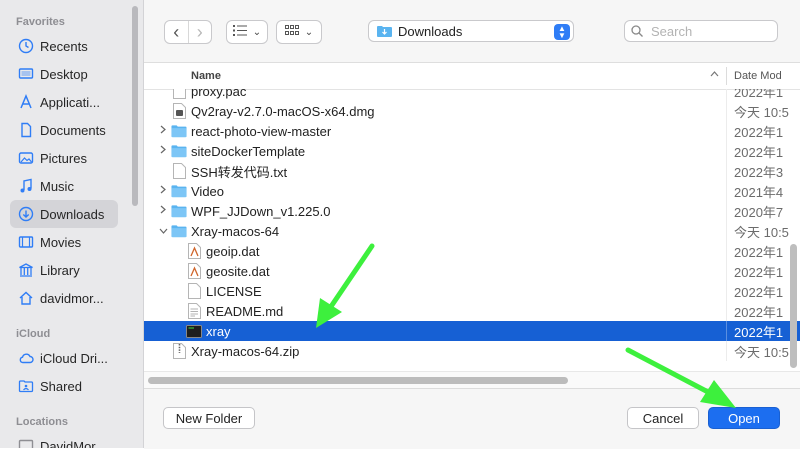  What do you see at coordinates (176, 32) in the screenshot?
I see `back-button: ‹` at bounding box center [176, 32].